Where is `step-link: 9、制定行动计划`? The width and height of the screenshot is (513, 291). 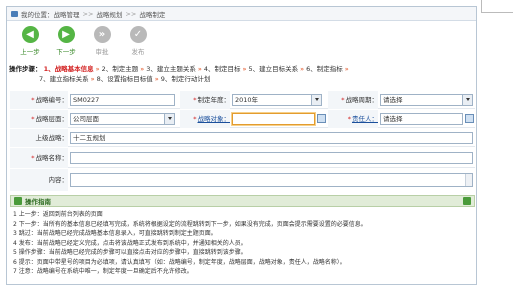 step-link: 9、制定行动计划 is located at coordinates (186, 79).